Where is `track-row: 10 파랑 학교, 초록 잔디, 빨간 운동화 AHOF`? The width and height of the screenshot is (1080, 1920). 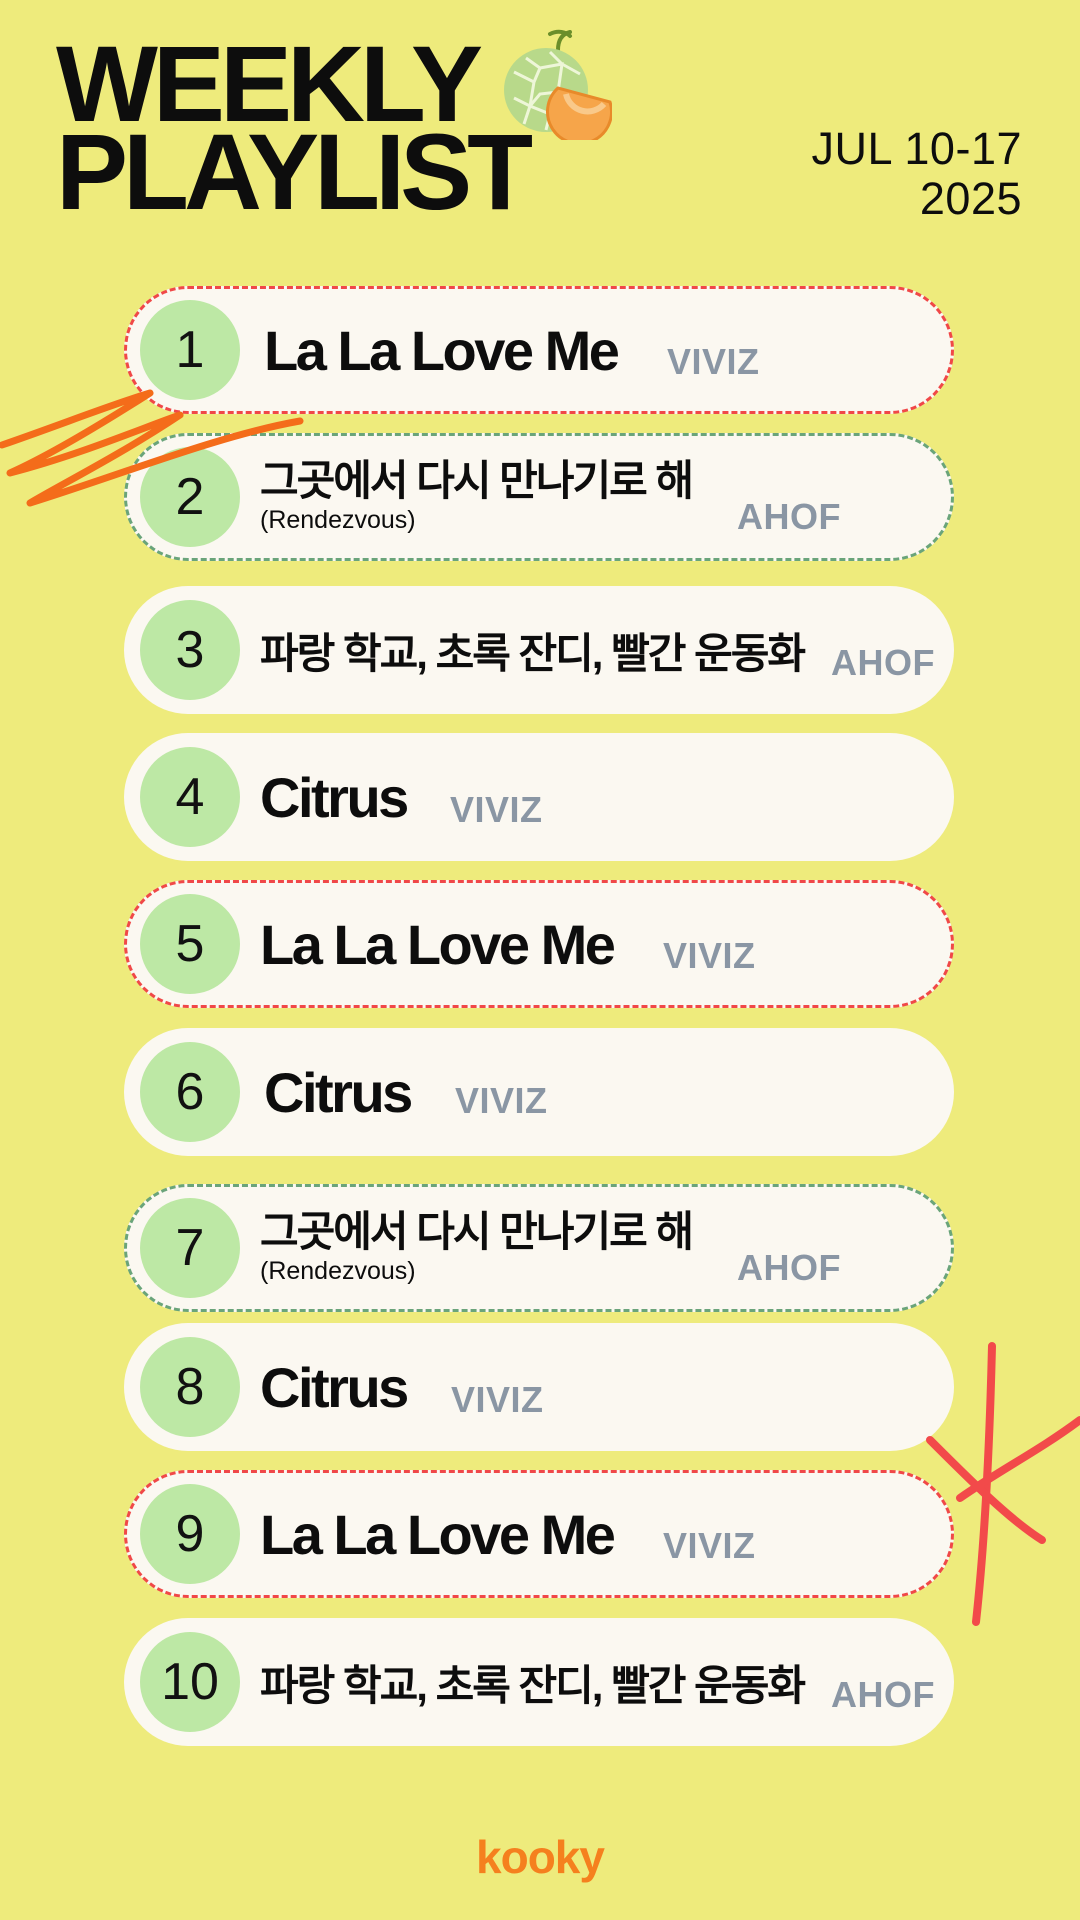
track-row: 10 파랑 학교, 초록 잔디, 빨간 운동화 AHOF is located at coordinates (539, 1682).